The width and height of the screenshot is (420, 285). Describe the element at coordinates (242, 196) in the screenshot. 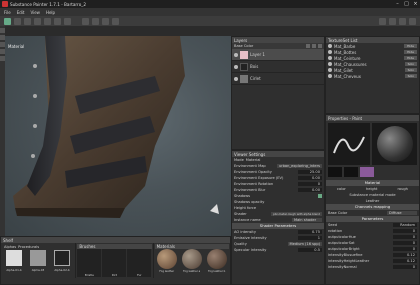

I see `setting-label: Shadows` at that location.